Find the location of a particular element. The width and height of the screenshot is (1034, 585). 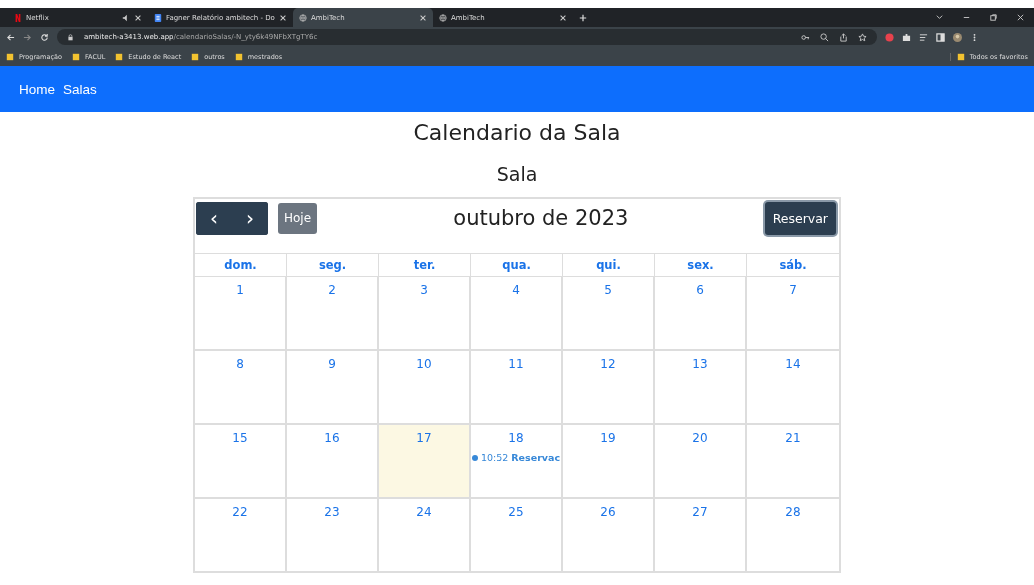

weekday-header: qui. is located at coordinates (609, 265).